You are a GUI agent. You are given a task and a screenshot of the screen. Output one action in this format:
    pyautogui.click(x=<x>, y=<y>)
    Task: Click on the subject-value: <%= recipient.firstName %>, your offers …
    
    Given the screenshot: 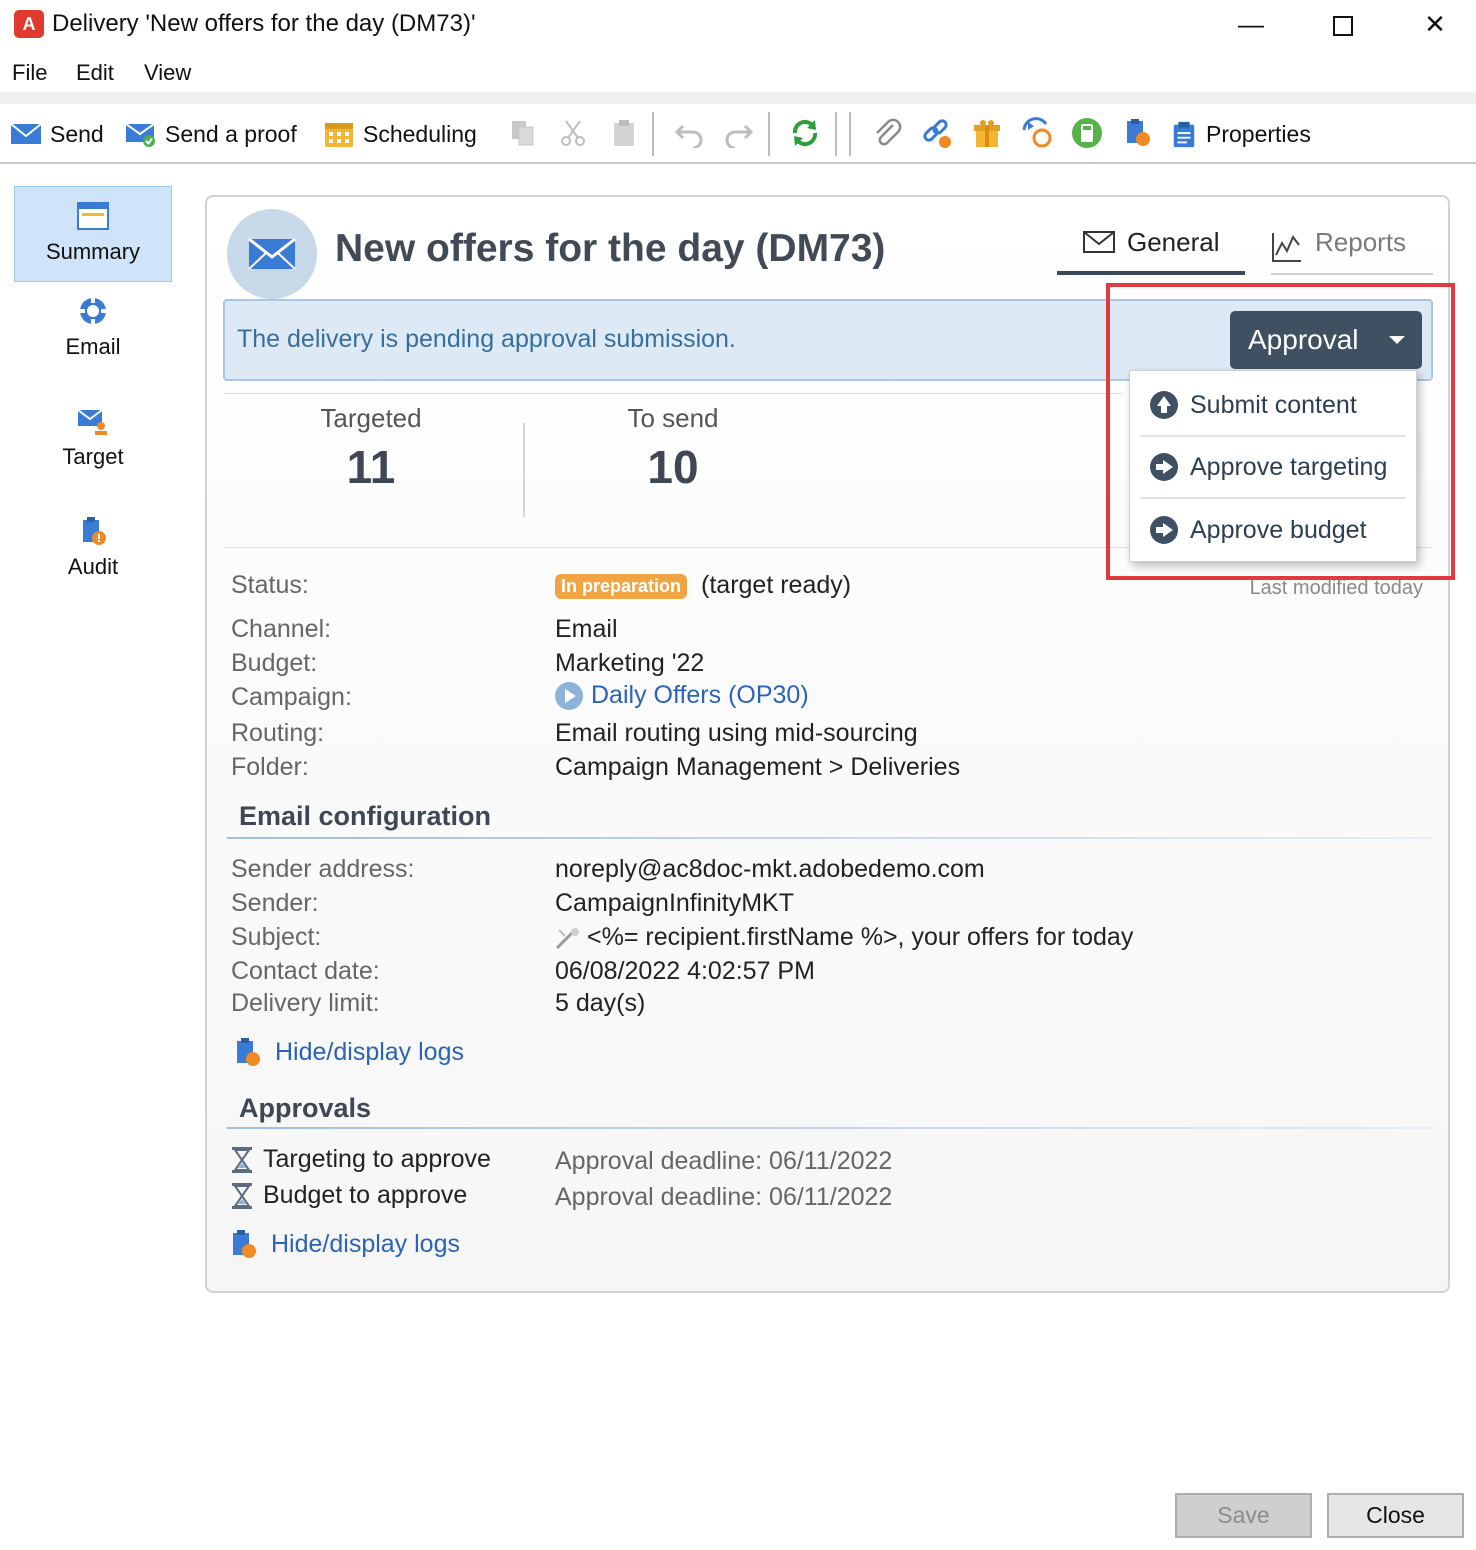 What is the action you would take?
    pyautogui.click(x=844, y=937)
    